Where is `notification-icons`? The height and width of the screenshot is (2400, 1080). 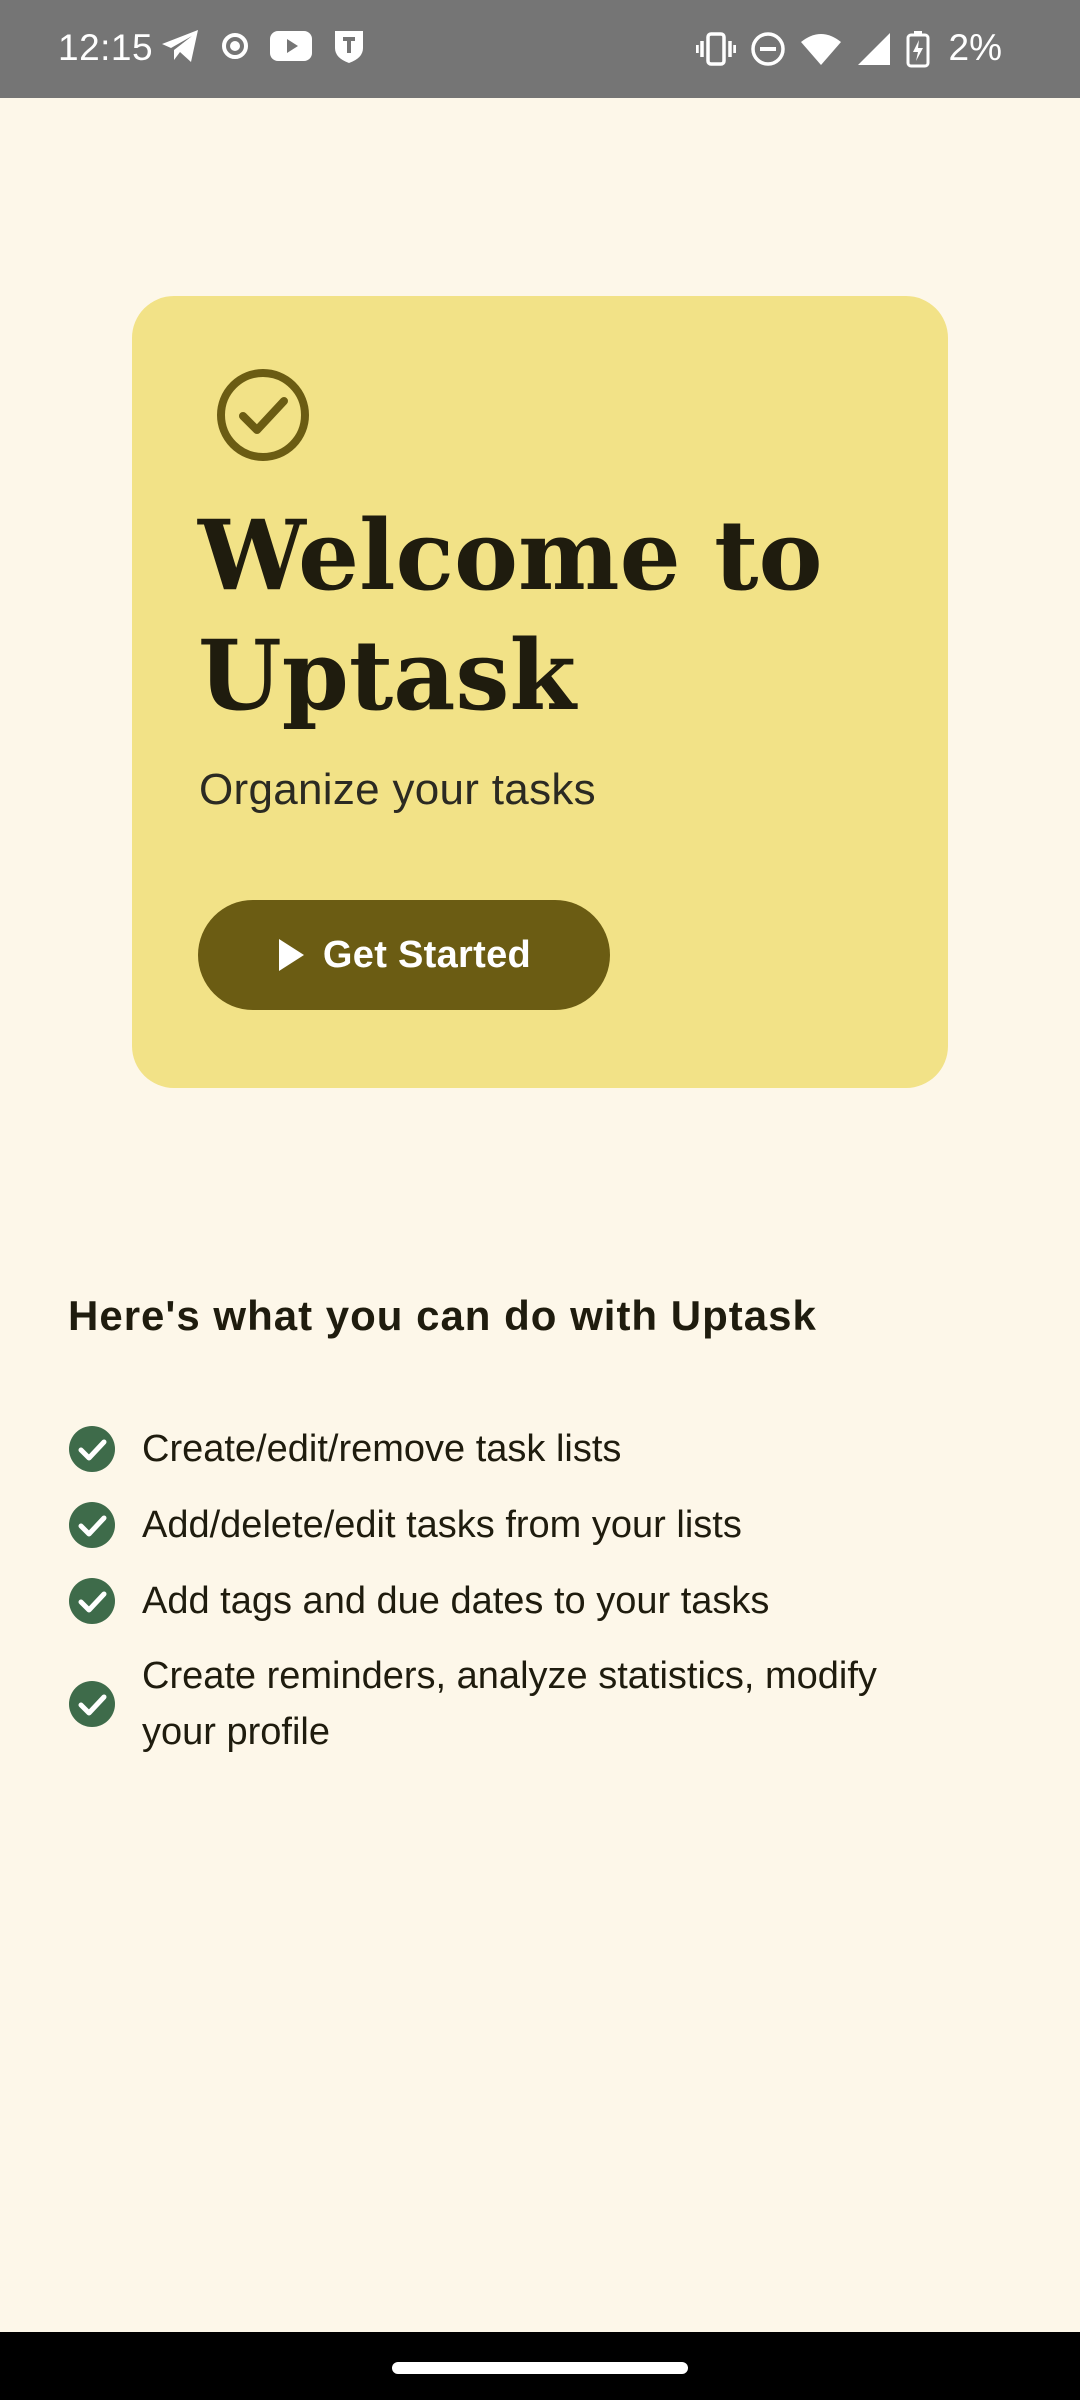 notification-icons is located at coordinates (273, 46).